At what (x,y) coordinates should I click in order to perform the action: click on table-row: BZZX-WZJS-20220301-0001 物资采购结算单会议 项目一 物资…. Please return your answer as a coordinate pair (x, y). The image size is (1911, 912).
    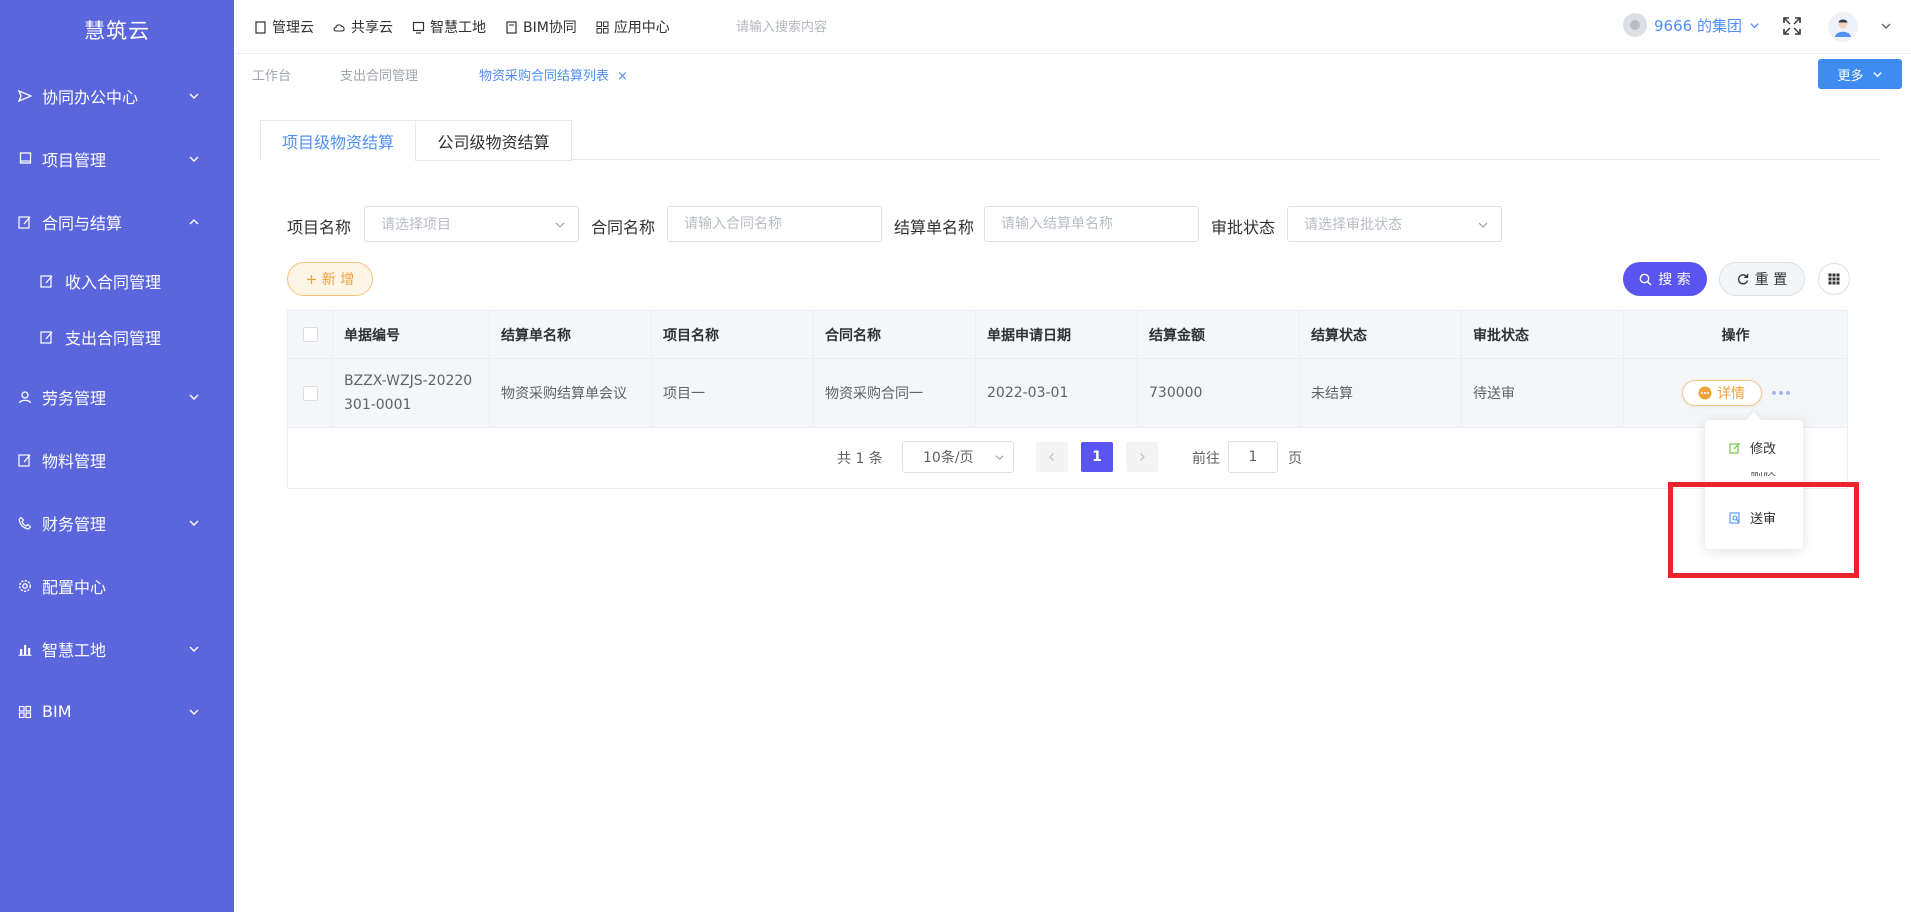
    Looking at the image, I should click on (1067, 393).